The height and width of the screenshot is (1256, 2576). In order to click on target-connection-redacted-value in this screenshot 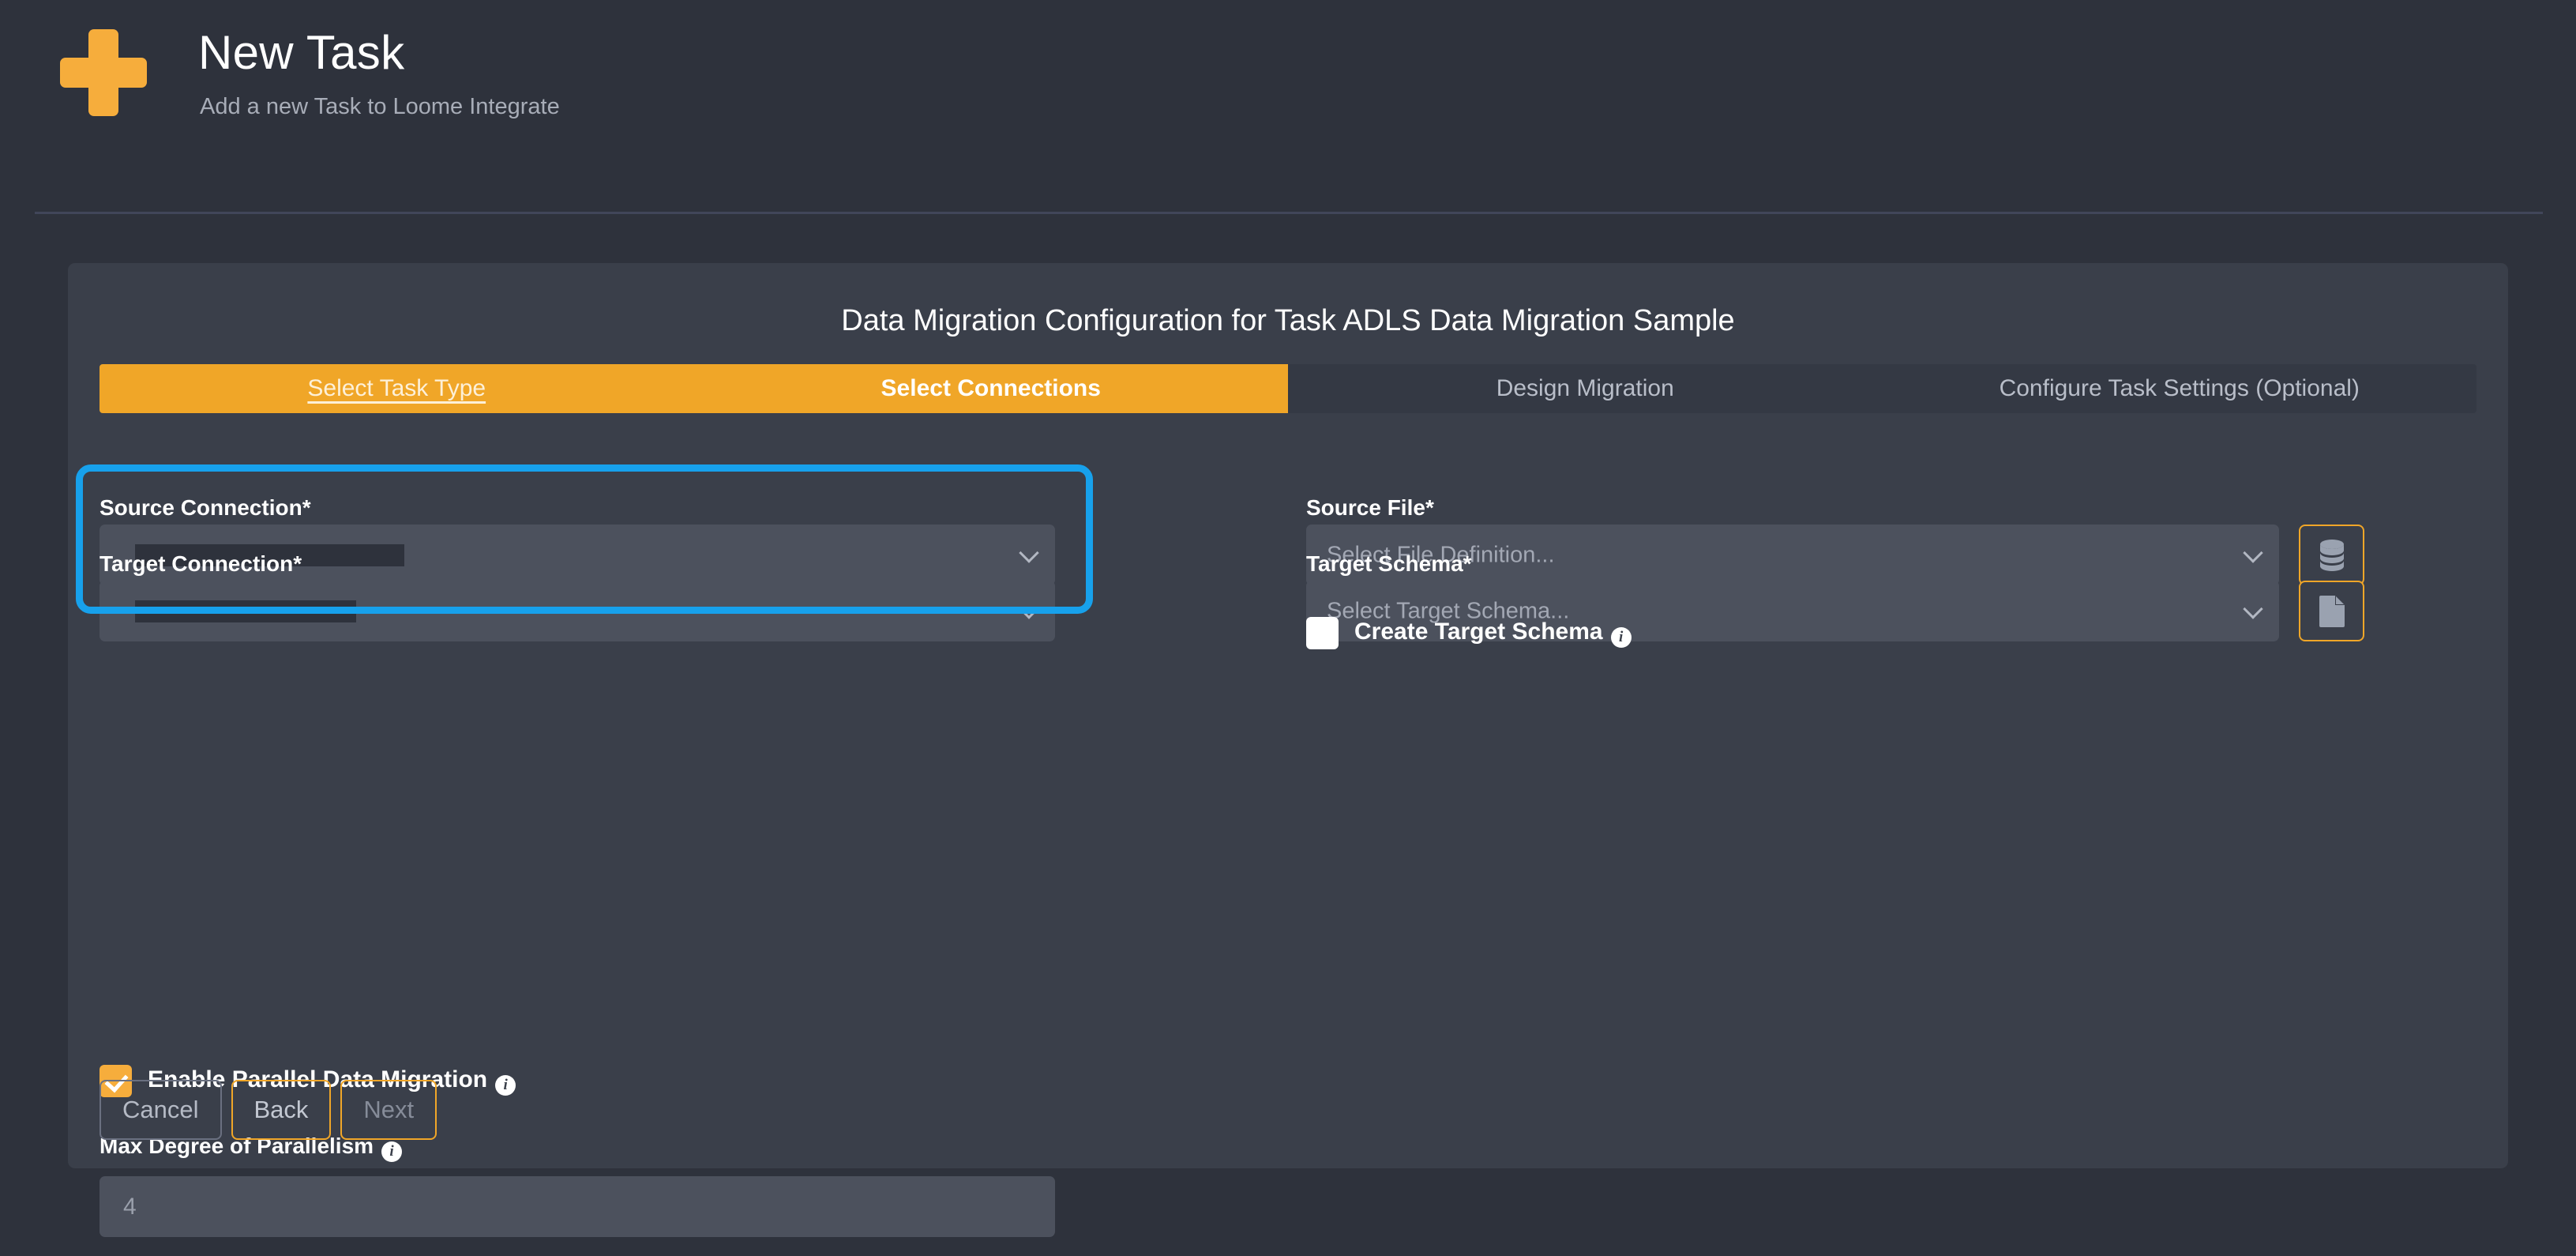, I will do `click(245, 611)`.